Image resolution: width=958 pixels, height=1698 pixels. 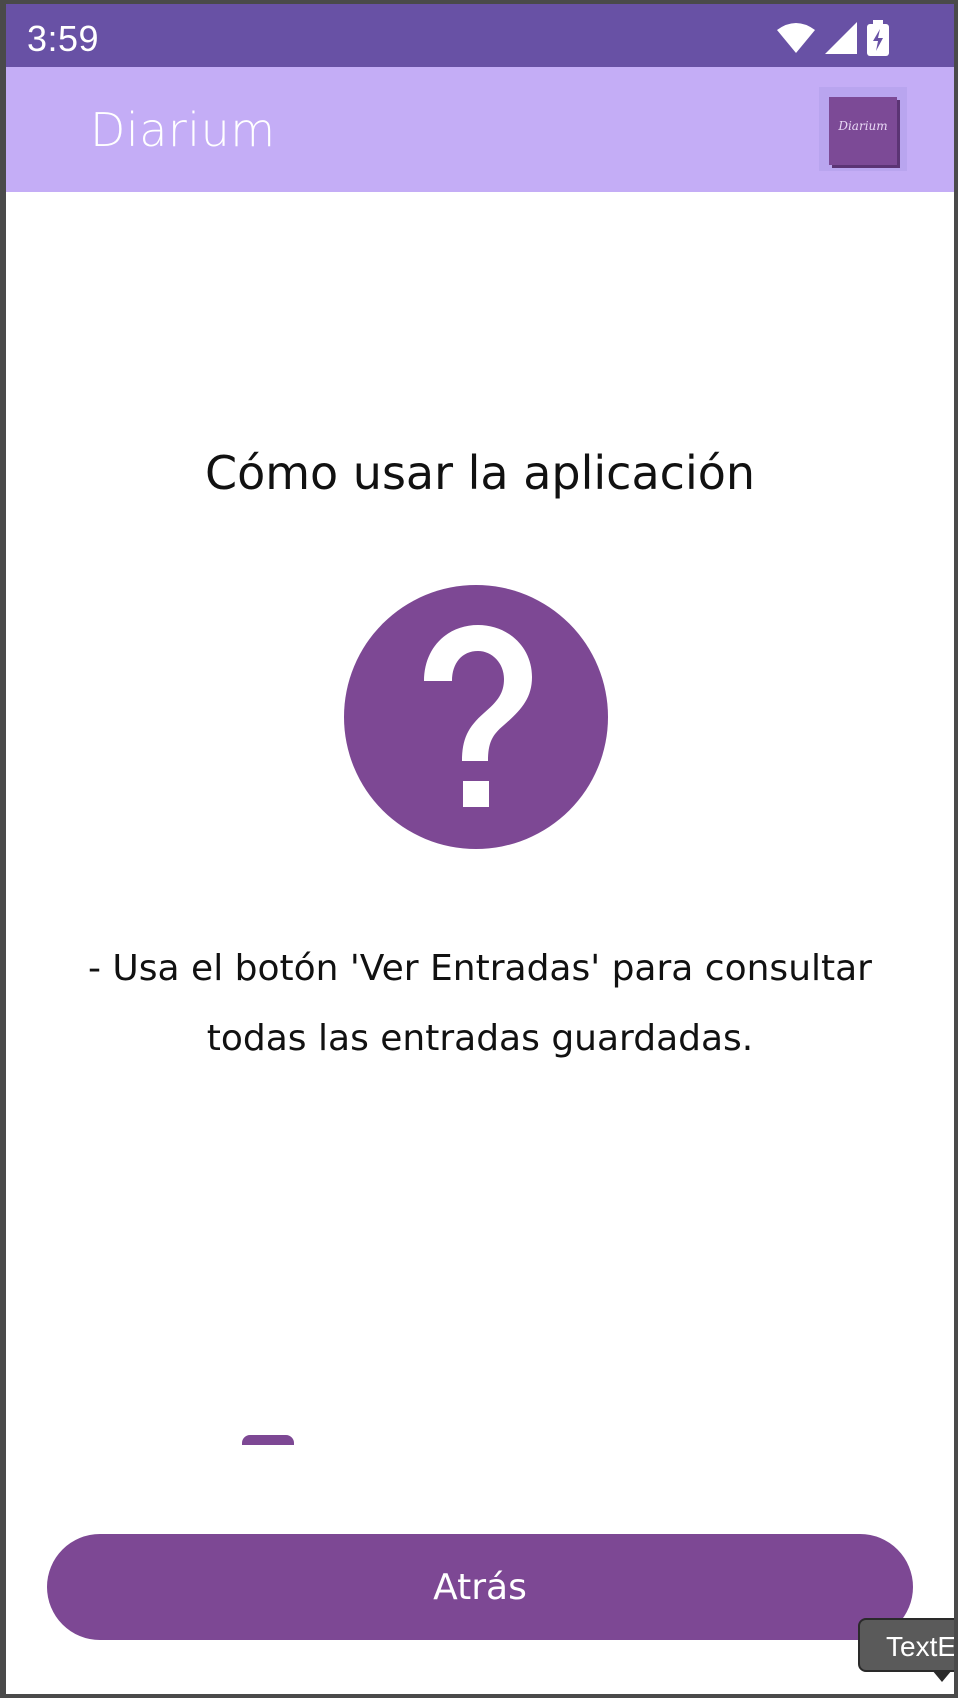 I want to click on app-logo: Diarium, so click(x=863, y=129).